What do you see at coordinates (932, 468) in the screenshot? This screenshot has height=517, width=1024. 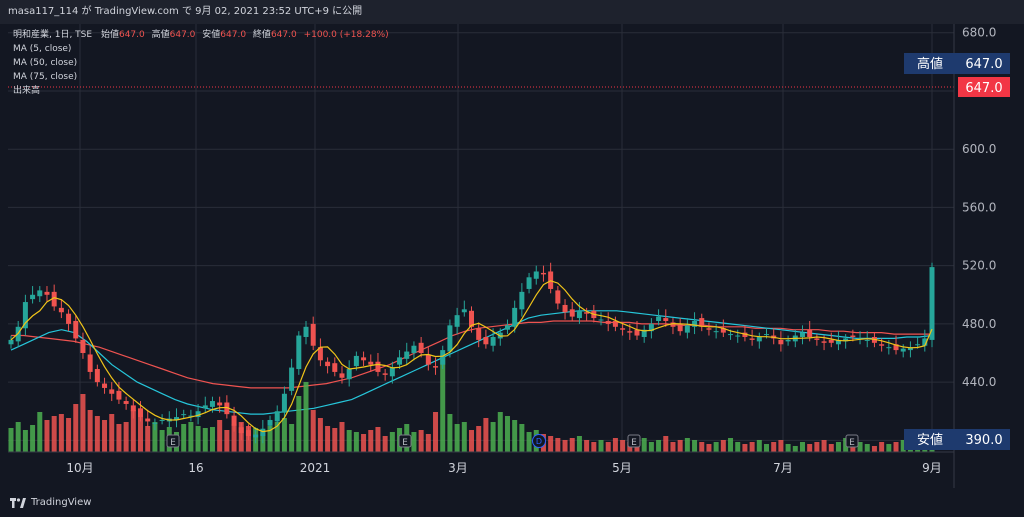 I see `time-tick-label: 9月` at bounding box center [932, 468].